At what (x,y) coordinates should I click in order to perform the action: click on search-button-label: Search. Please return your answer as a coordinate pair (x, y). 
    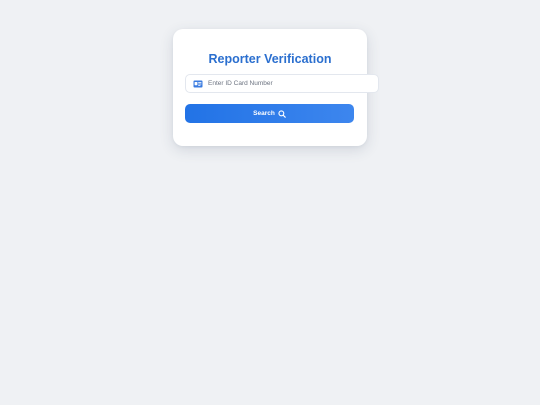
    Looking at the image, I should click on (264, 113).